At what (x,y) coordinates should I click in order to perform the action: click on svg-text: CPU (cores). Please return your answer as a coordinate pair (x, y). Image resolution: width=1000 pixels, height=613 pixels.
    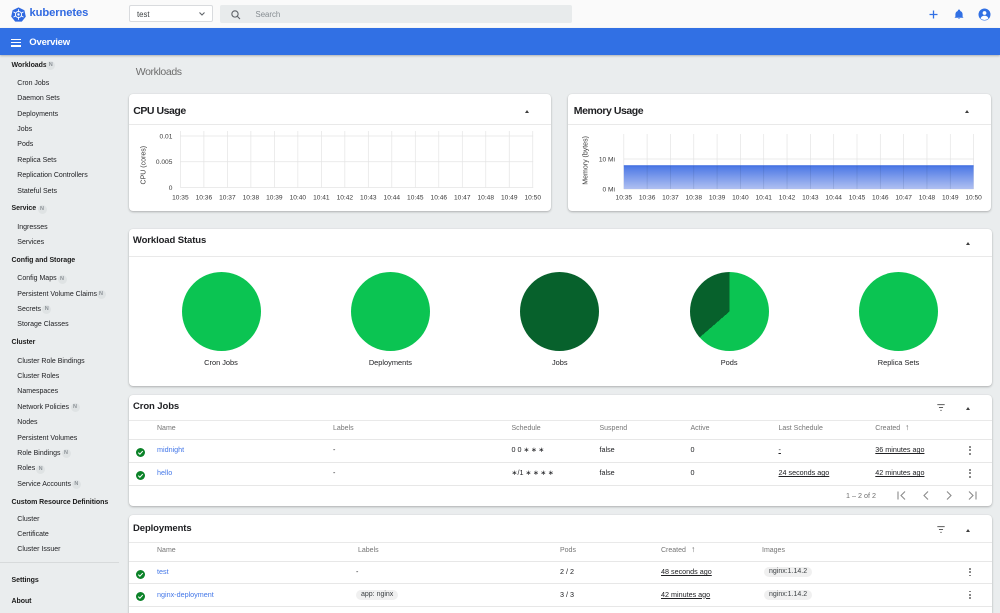
    Looking at the image, I should click on (143, 165).